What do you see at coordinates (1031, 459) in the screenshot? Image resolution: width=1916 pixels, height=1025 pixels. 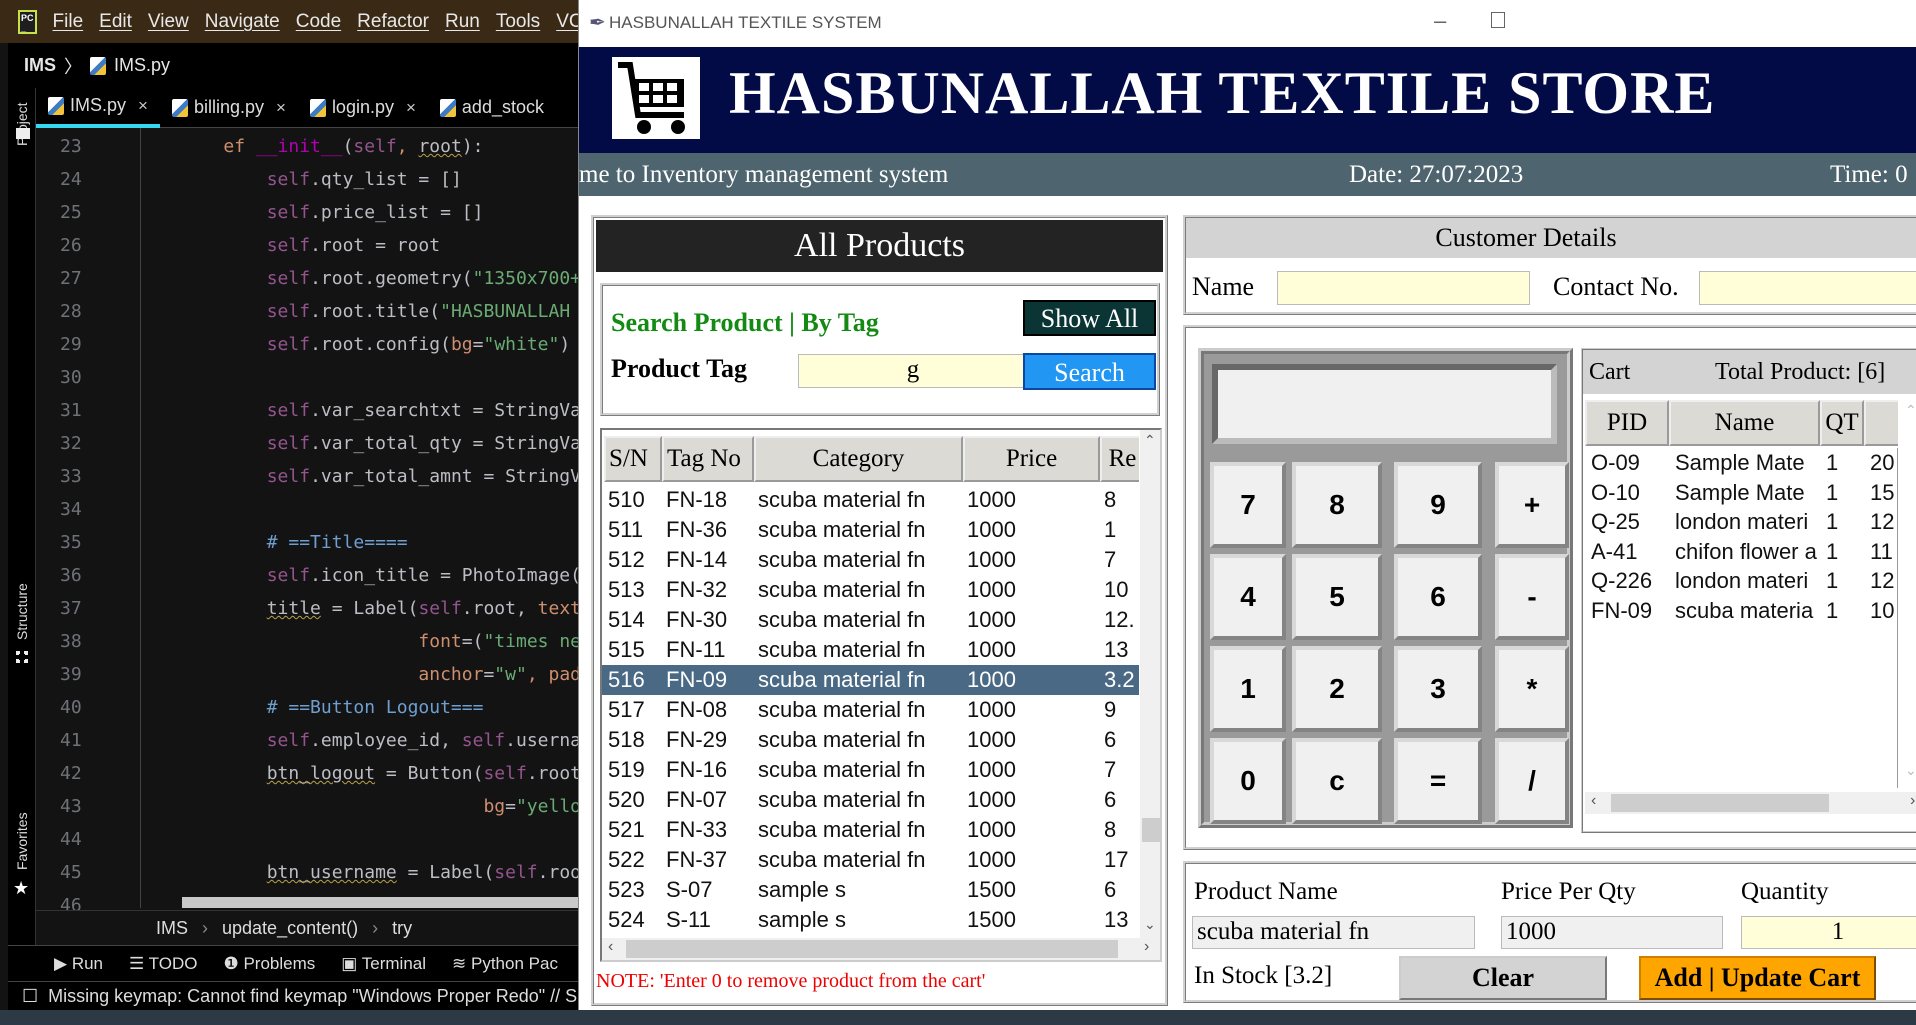 I see `products-column-header: Price` at bounding box center [1031, 459].